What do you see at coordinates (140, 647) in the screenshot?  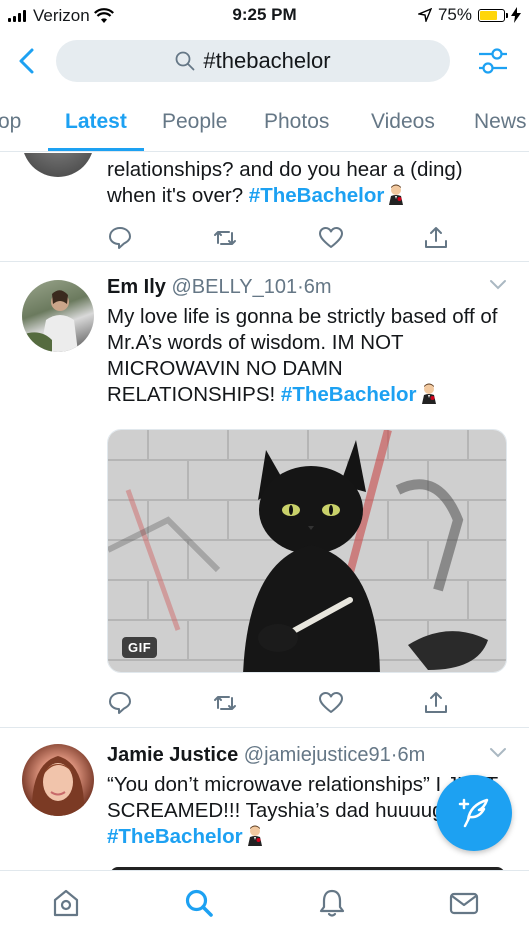 I see `gif-badge: GIF` at bounding box center [140, 647].